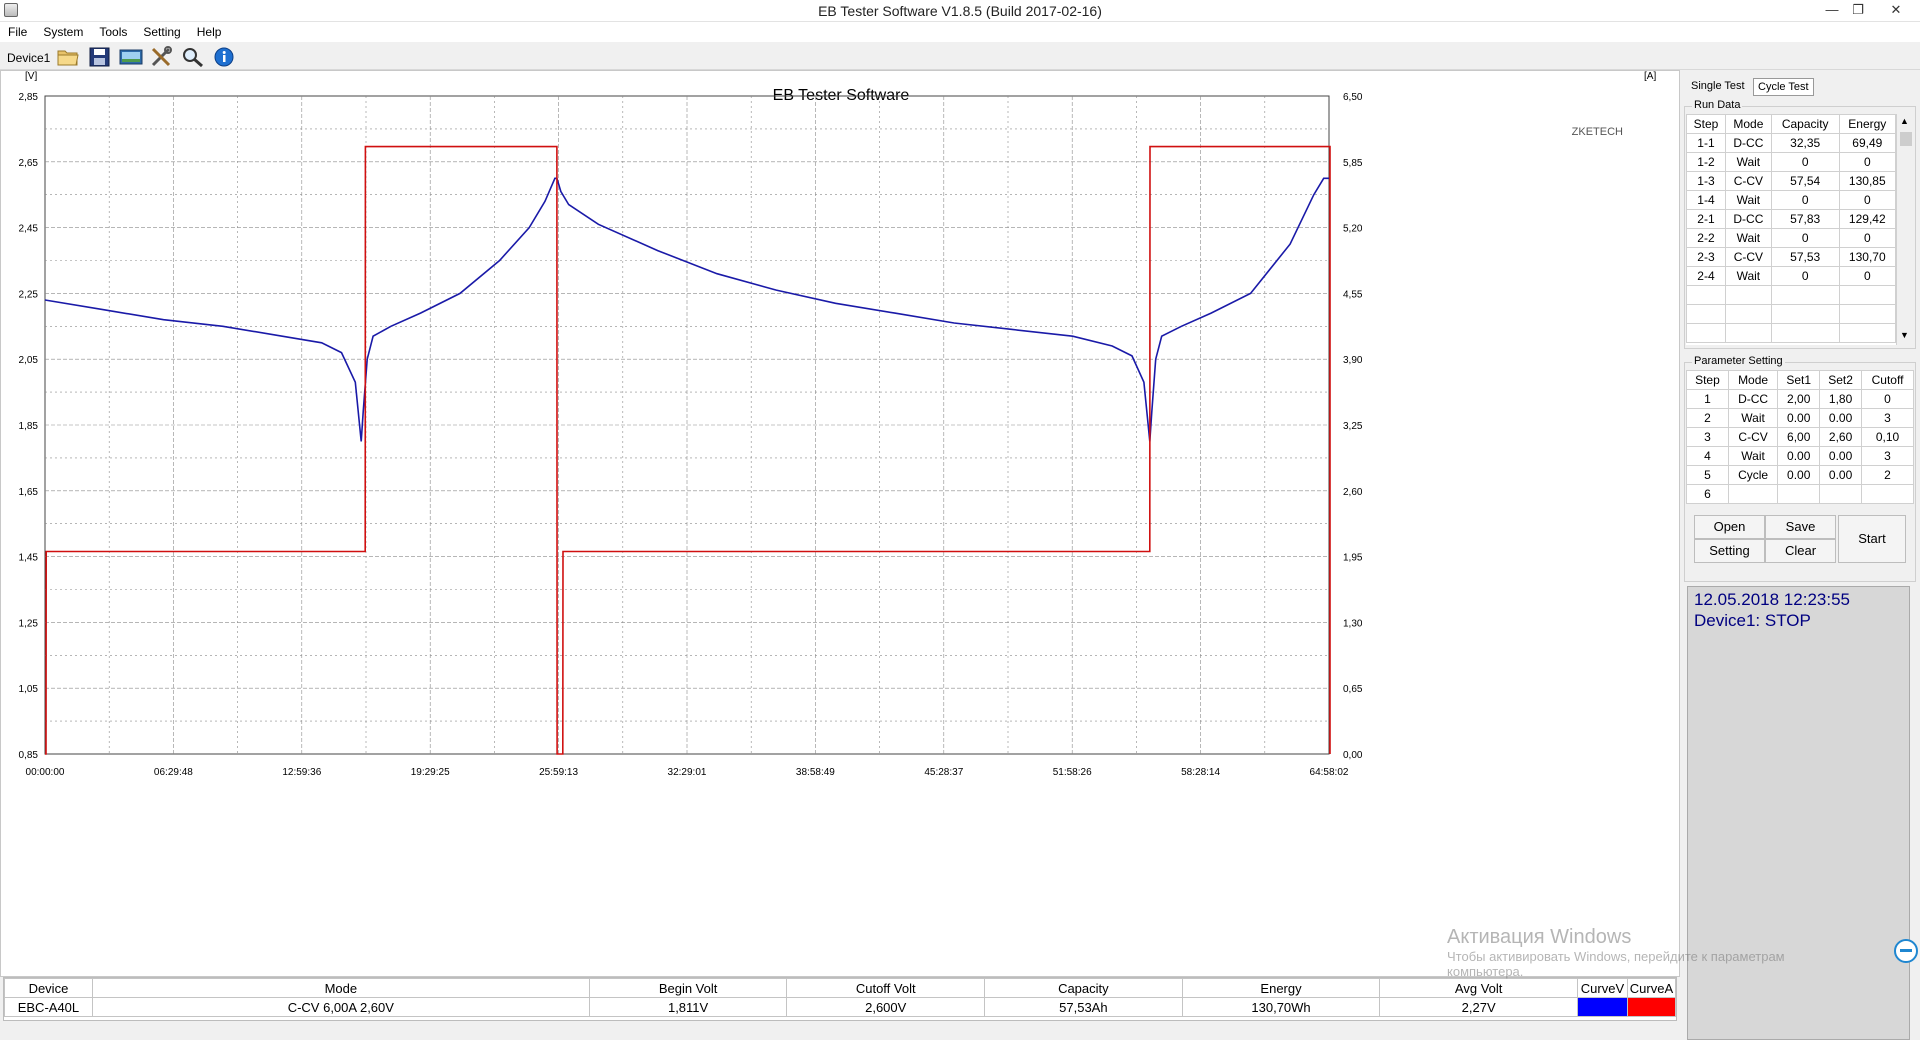 The height and width of the screenshot is (1040, 1920). I want to click on watermark-line3: компьютера., so click(1485, 971).